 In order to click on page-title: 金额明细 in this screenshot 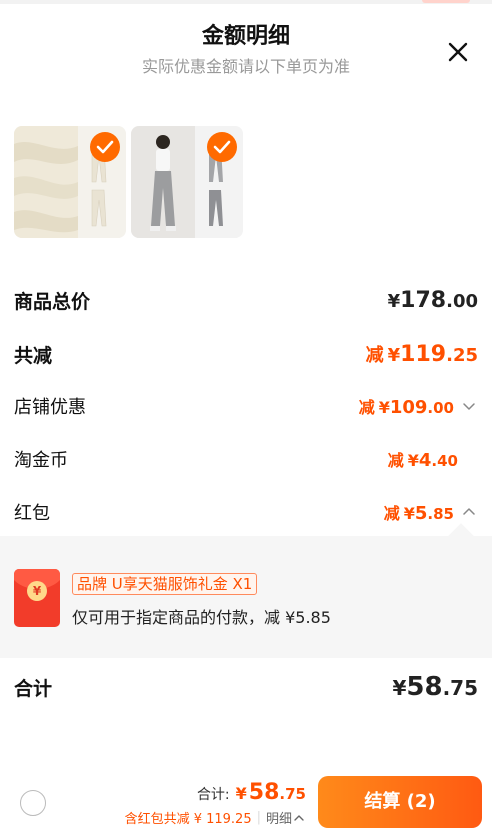, I will do `click(245, 36)`.